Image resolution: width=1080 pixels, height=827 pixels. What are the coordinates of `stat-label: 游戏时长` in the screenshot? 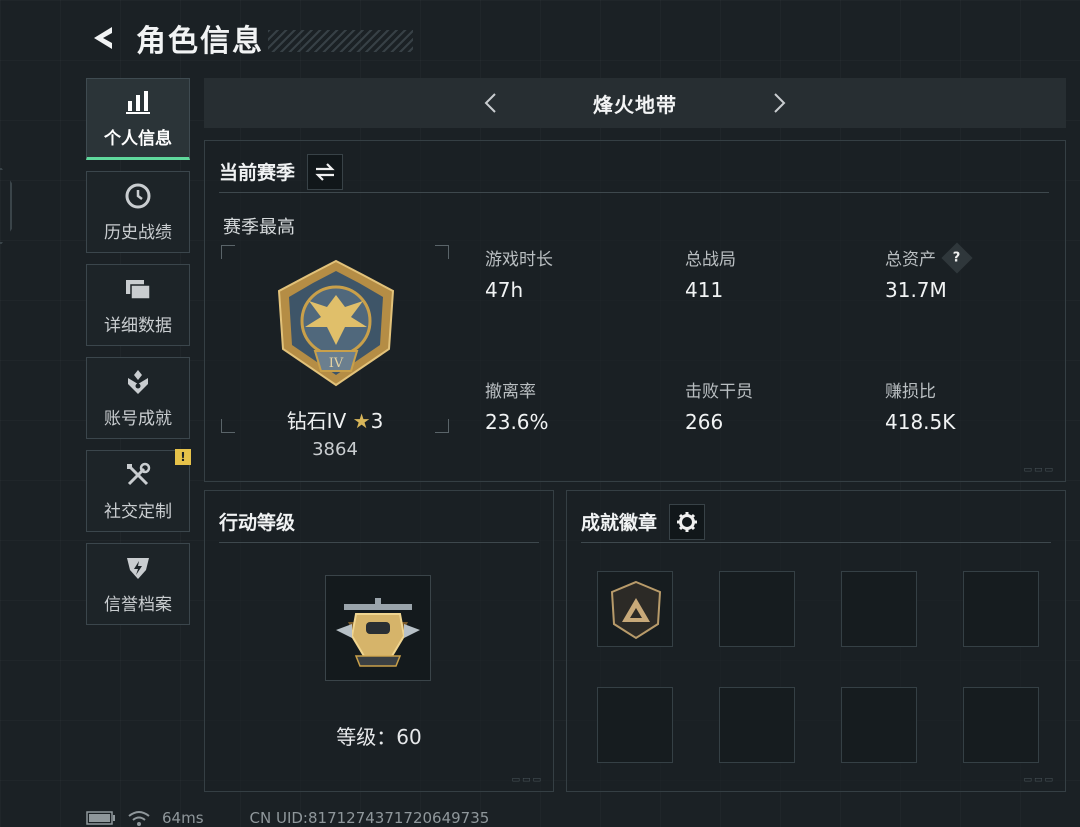 It's located at (519, 260).